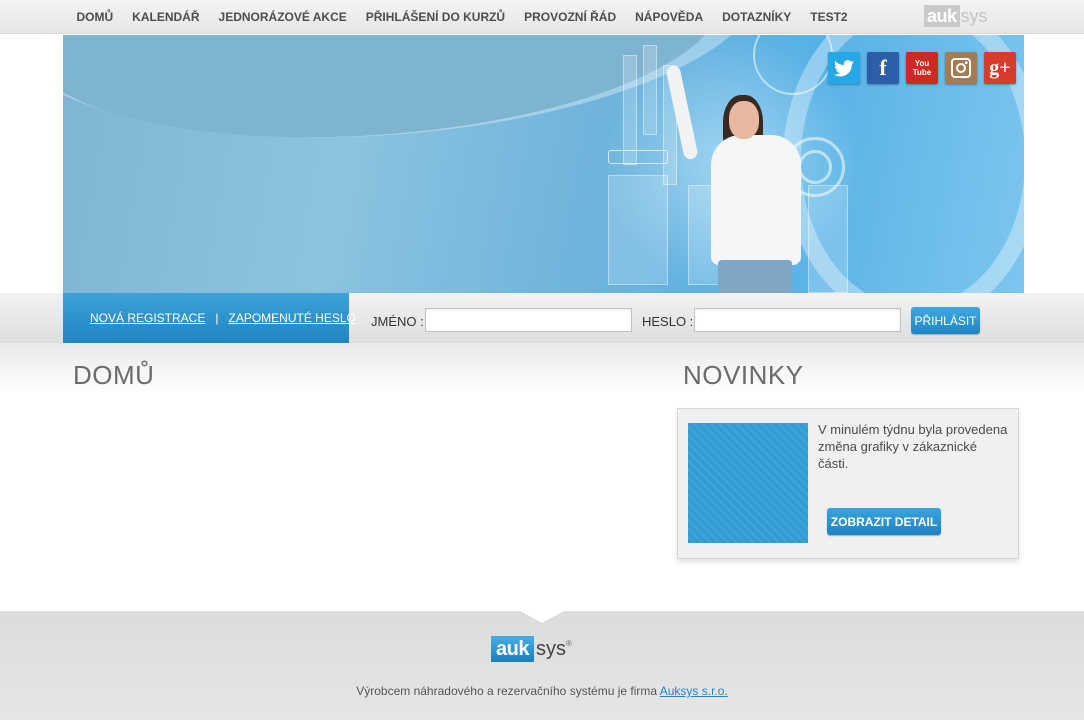 The width and height of the screenshot is (1084, 720). Describe the element at coordinates (748, 483) in the screenshot. I see `news-thumbnail` at that location.